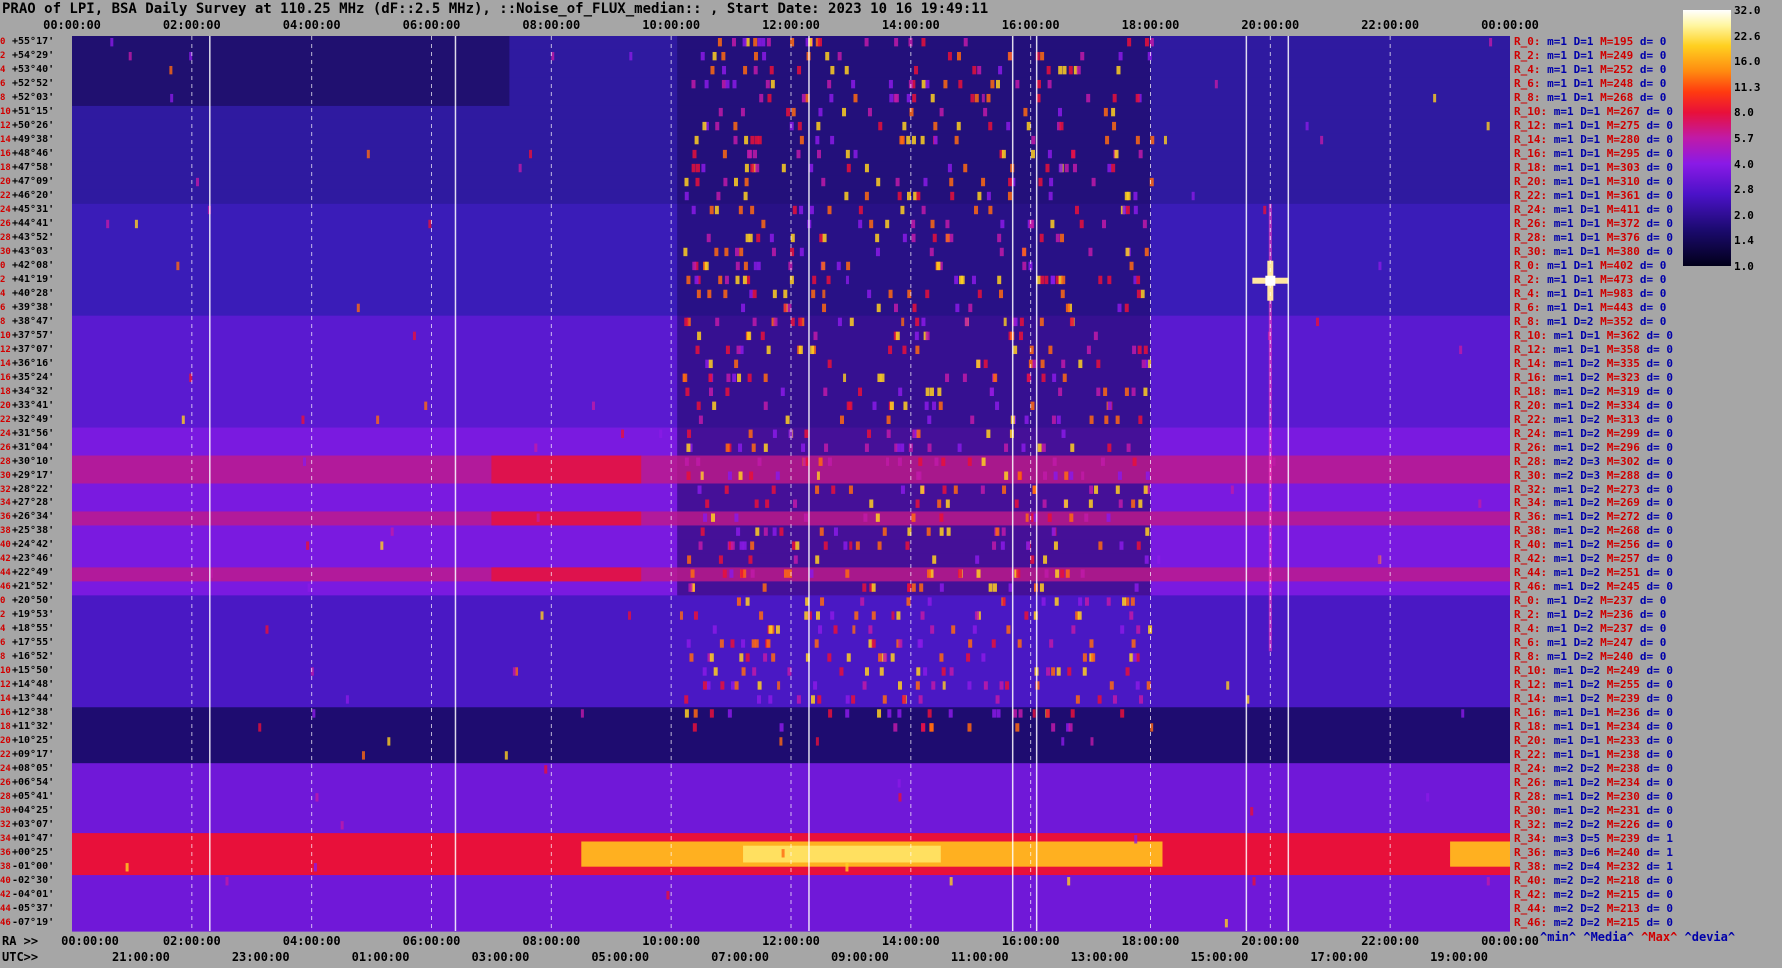 Image resolution: width=1782 pixels, height=968 pixels. What do you see at coordinates (1626, 699) in the screenshot?
I see `stat-max: M=239` at bounding box center [1626, 699].